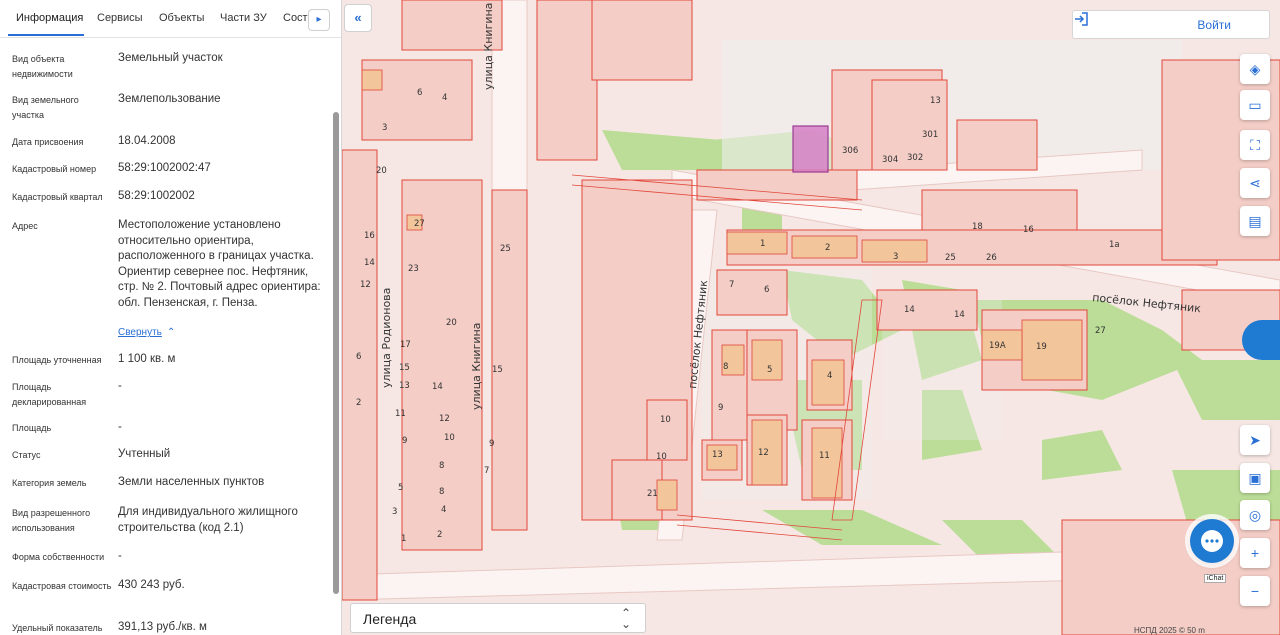 The image size is (1280, 635). Describe the element at coordinates (1255, 183) in the screenshot. I see `share-icon: ⋖` at that location.